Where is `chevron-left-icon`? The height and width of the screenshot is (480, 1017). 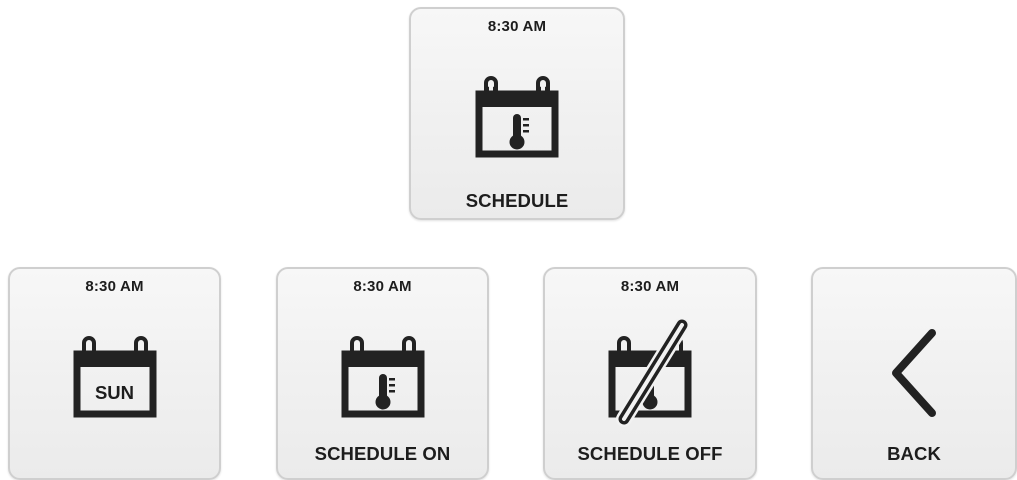
chevron-left-icon is located at coordinates (914, 373).